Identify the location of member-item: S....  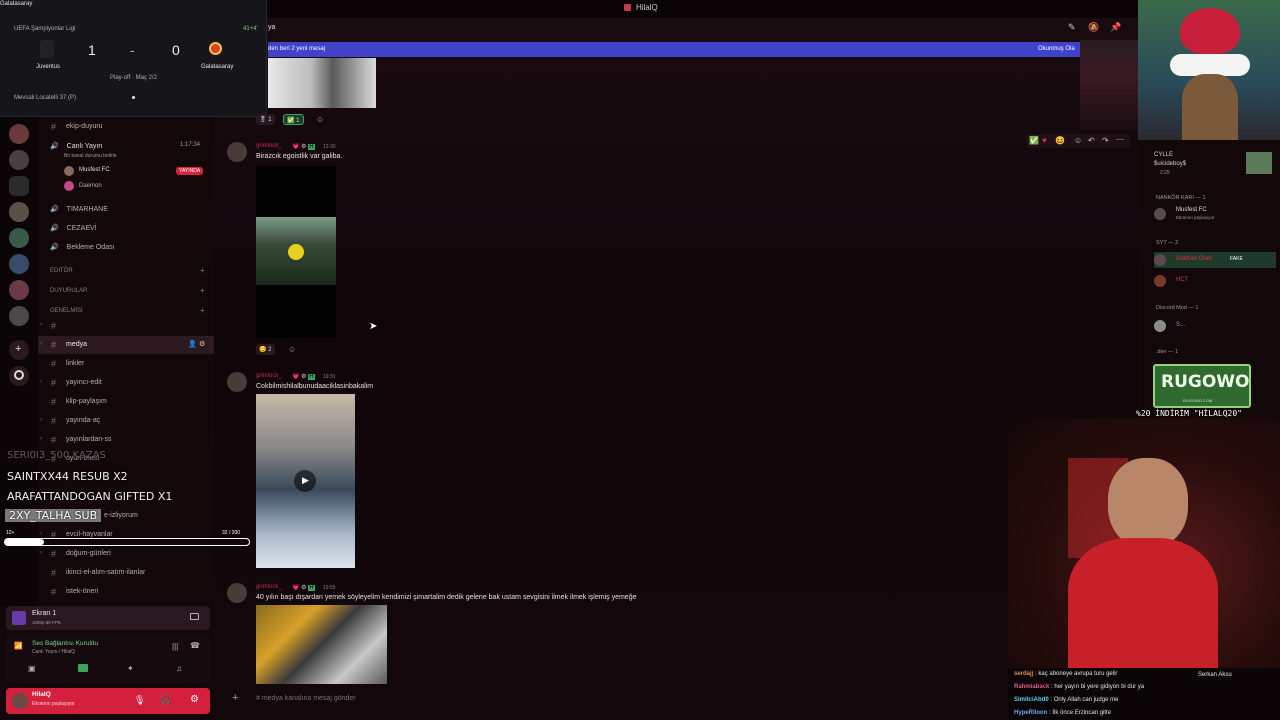
(1215, 326).